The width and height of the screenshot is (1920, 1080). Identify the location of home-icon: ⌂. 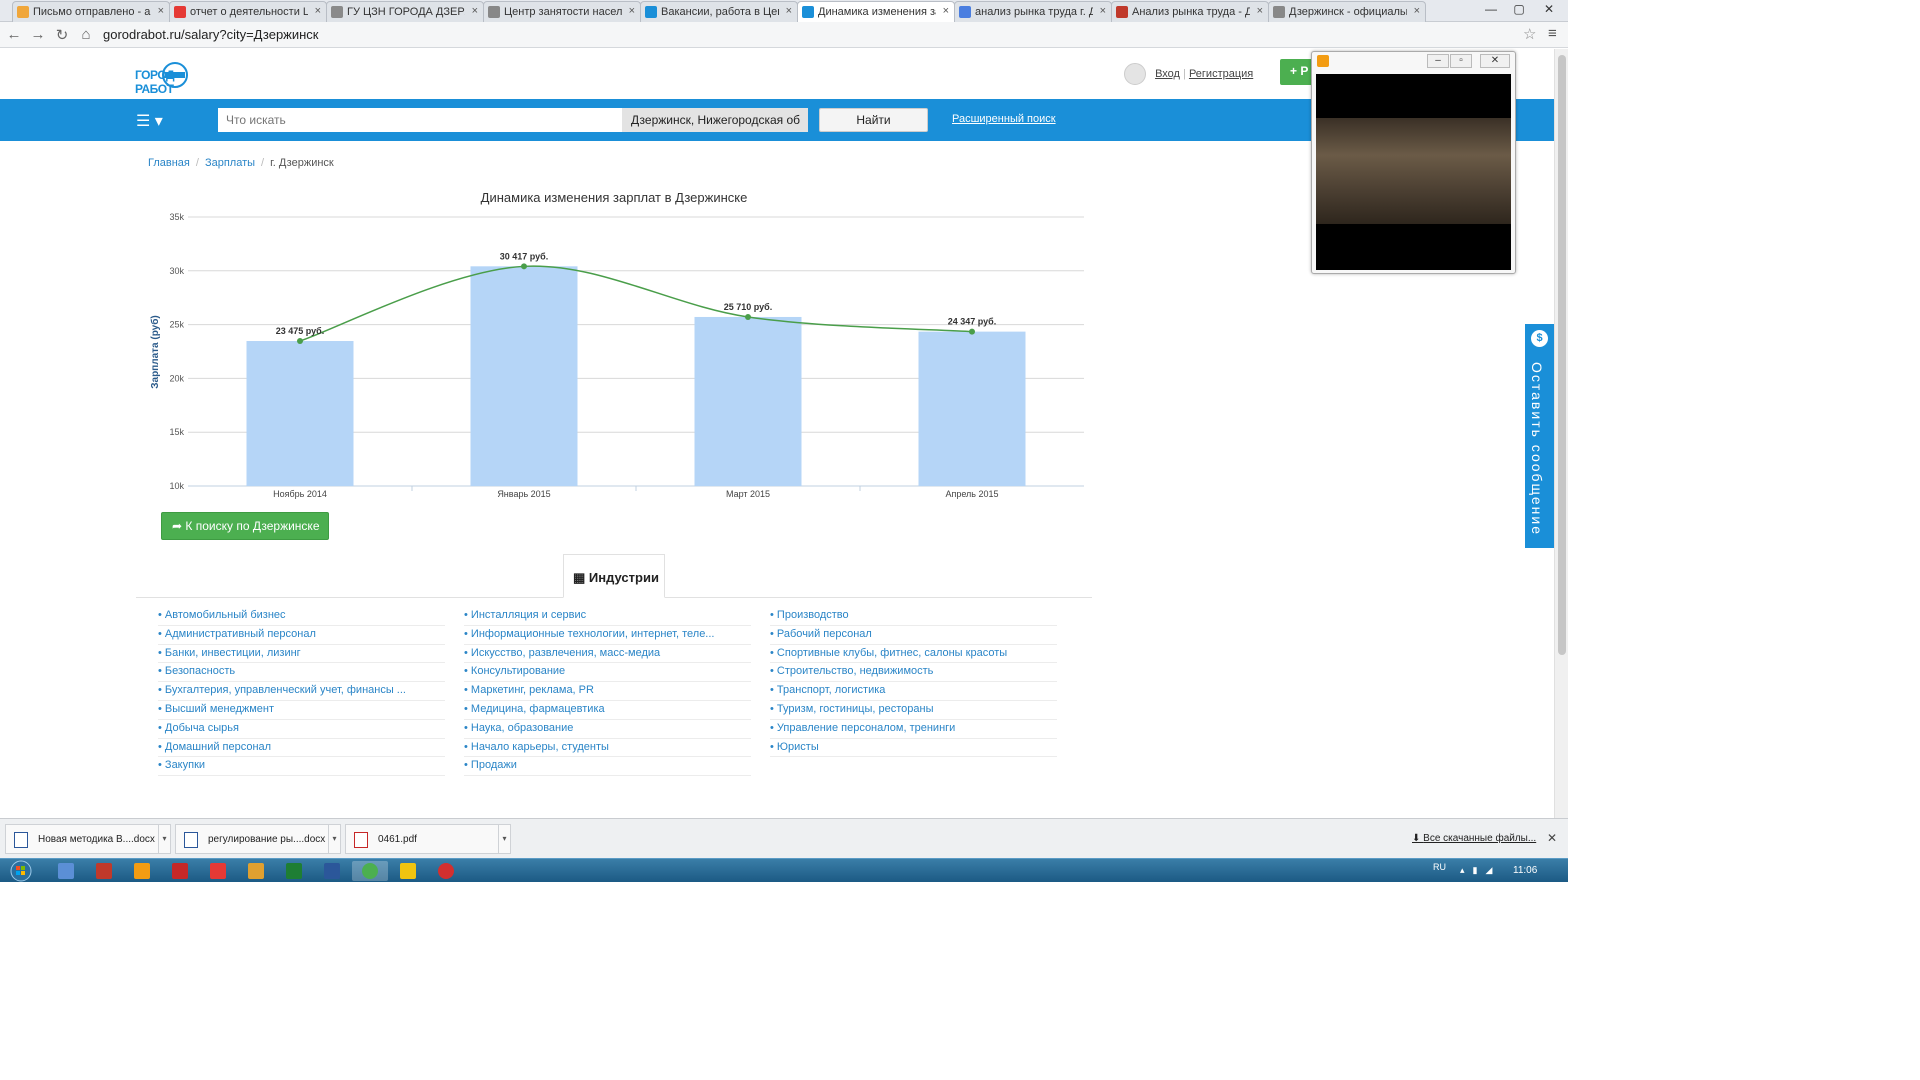
(86, 34).